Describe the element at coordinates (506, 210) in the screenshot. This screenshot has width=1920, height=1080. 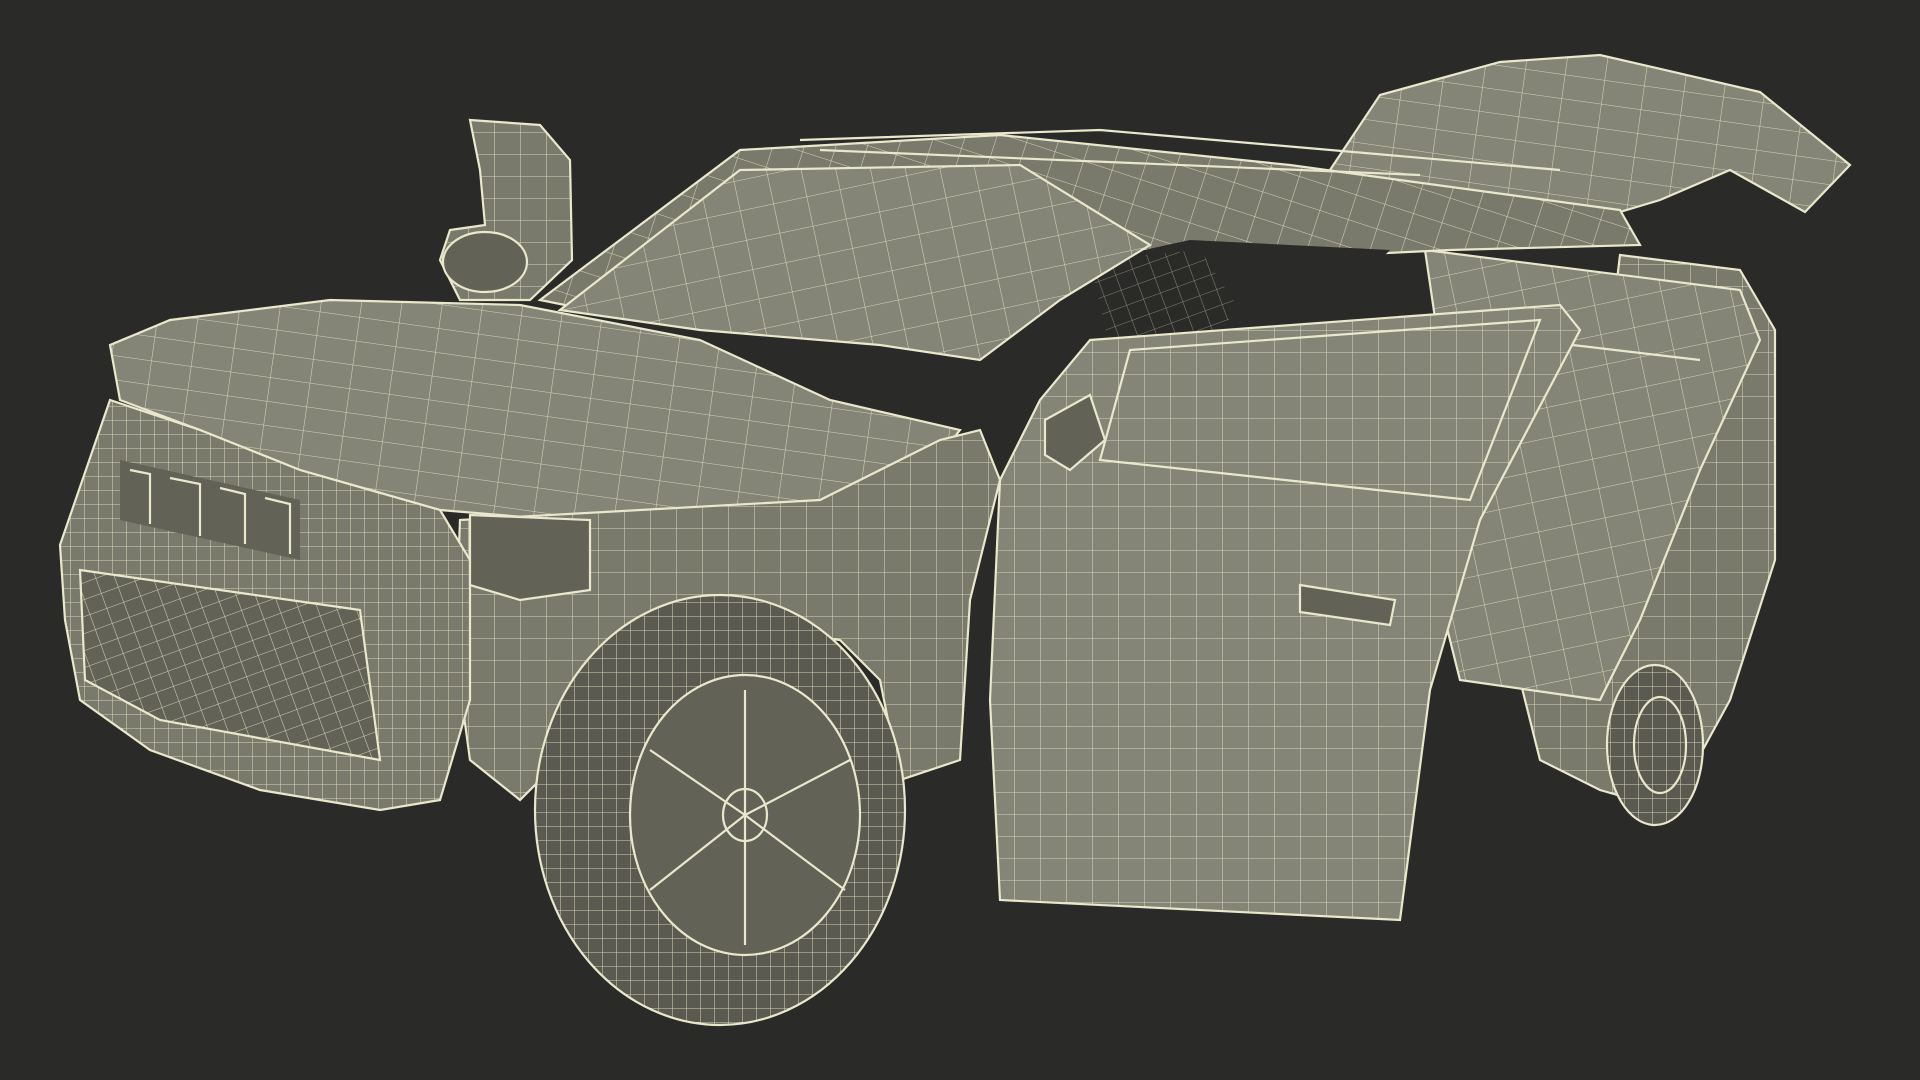
I see `side-mirror` at that location.